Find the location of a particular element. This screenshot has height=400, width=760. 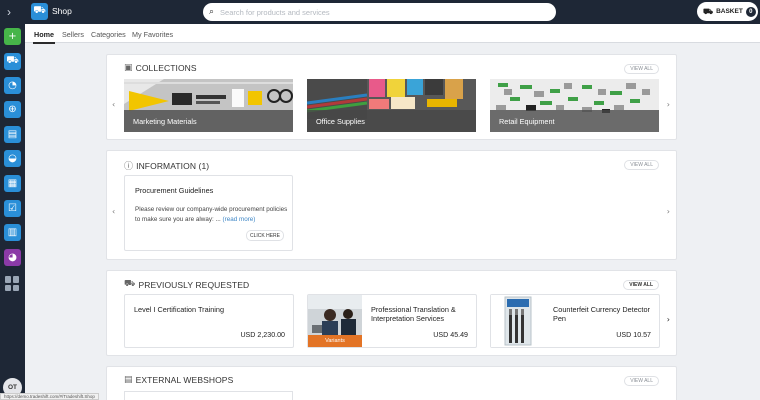

basket-label: BASKET is located at coordinates (729, 11).